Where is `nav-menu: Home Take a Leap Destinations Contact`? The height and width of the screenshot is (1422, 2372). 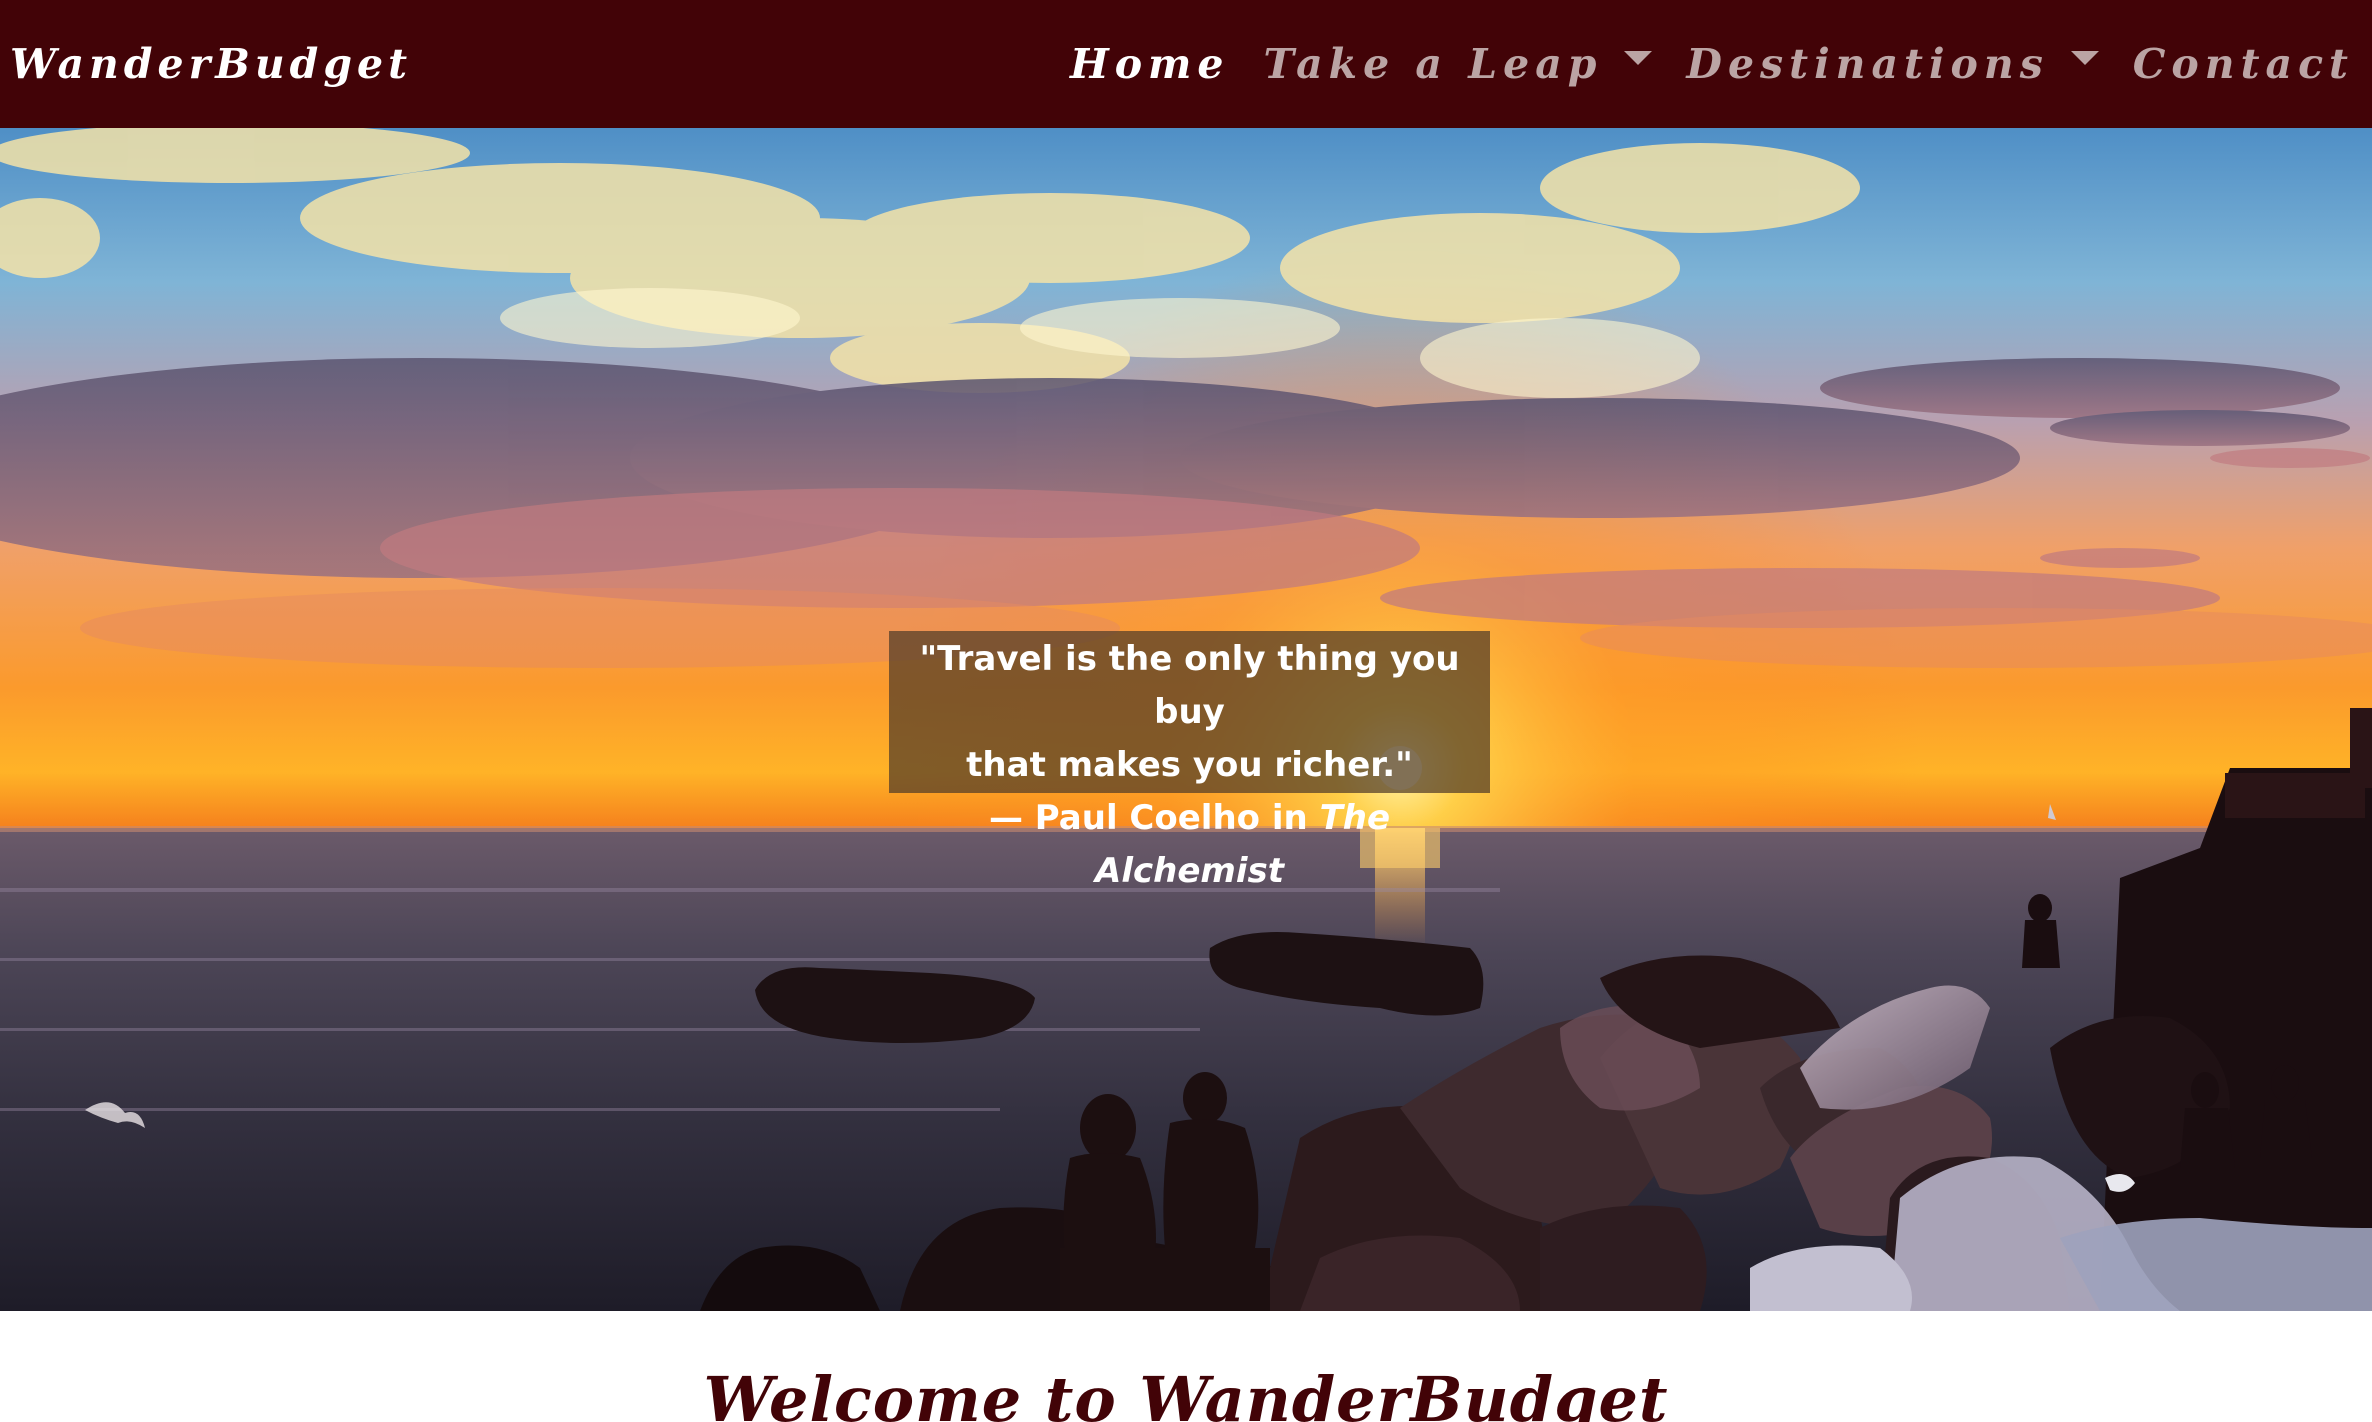
nav-menu: Home Take a Leap Destinations Contact is located at coordinates (1695, 64).